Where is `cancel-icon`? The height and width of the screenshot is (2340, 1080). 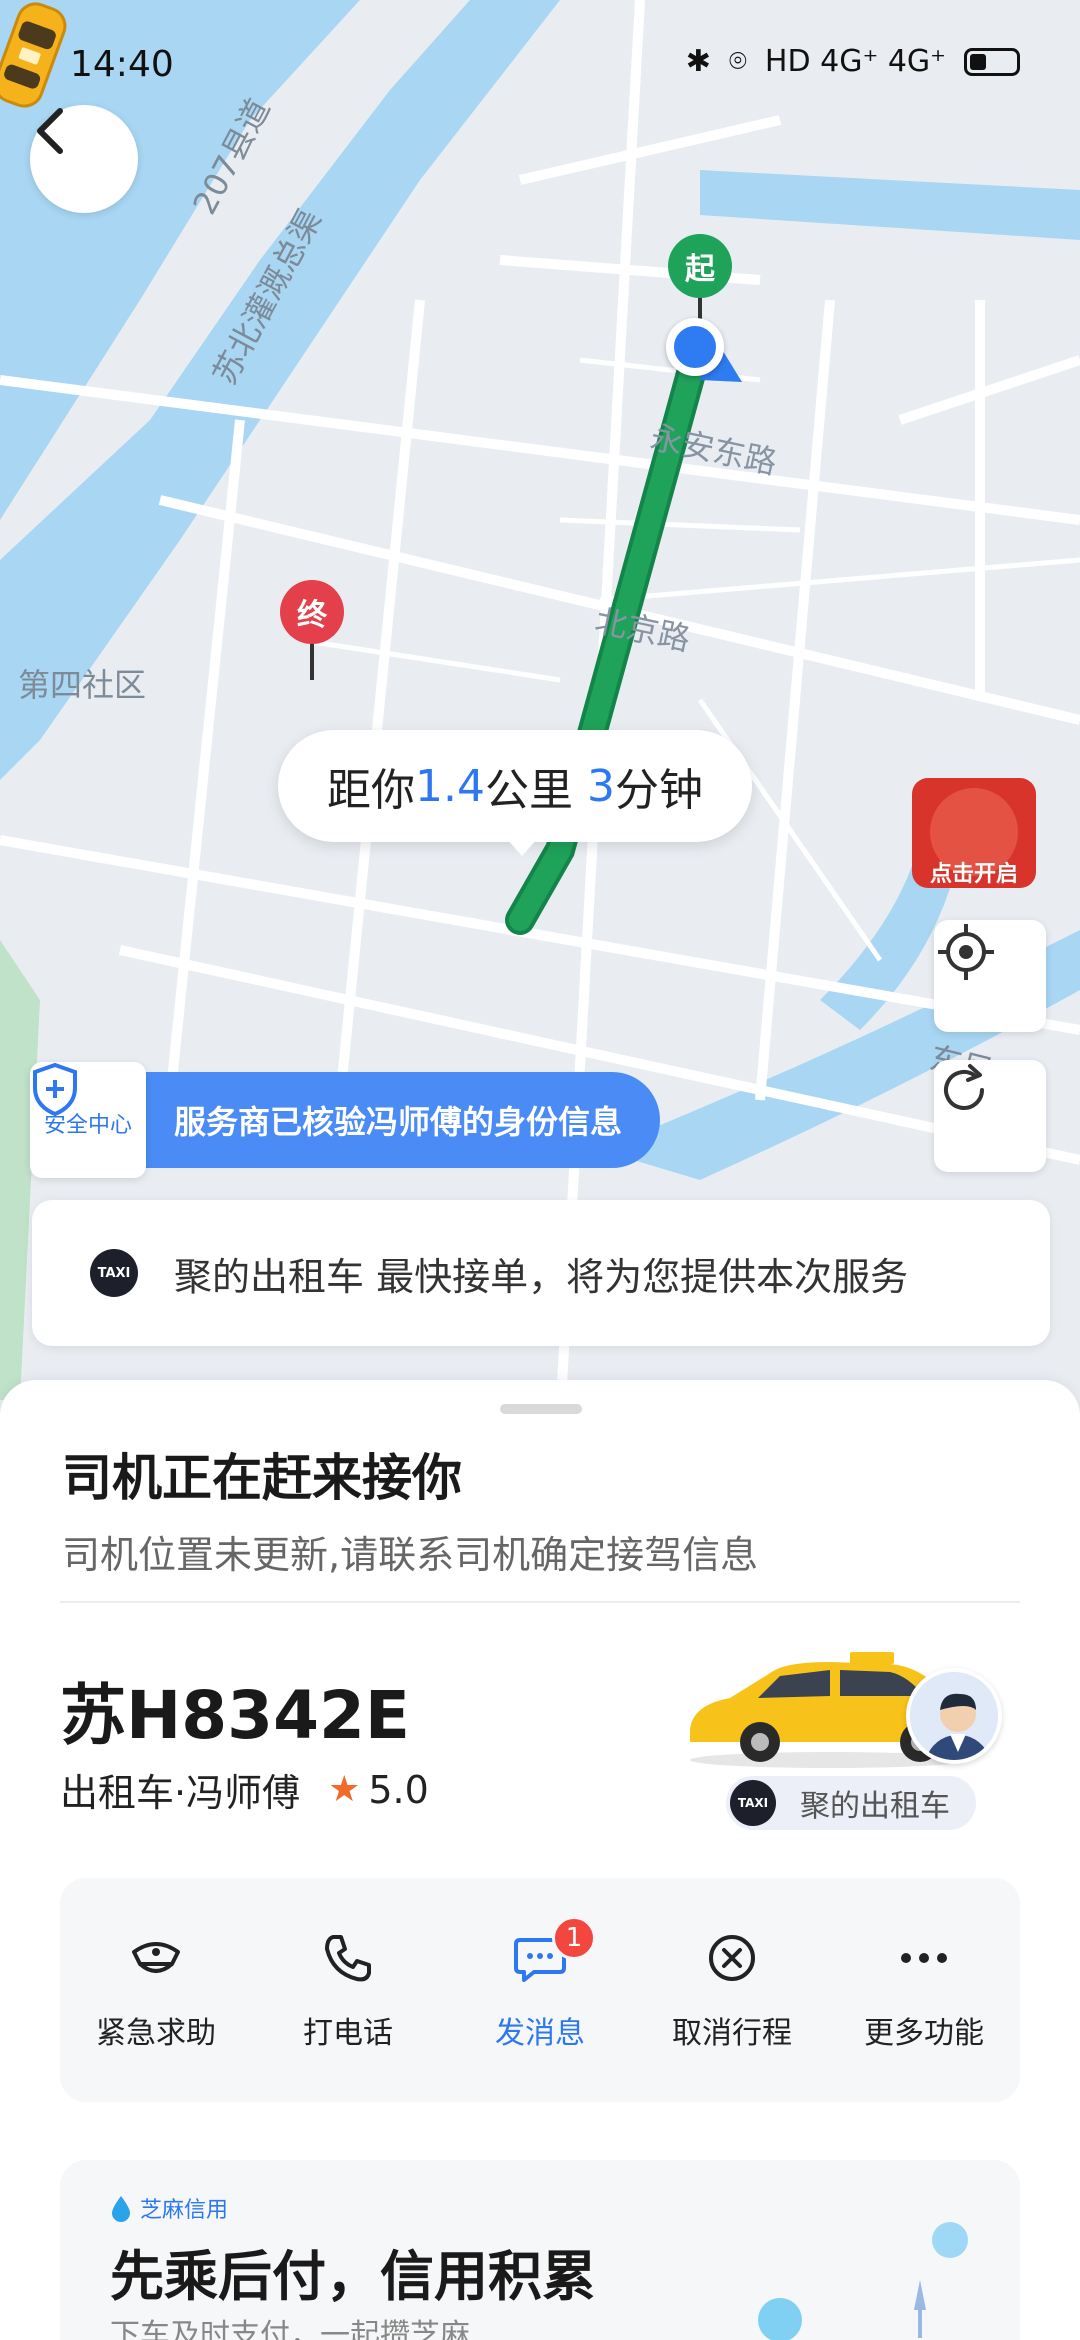 cancel-icon is located at coordinates (732, 1958).